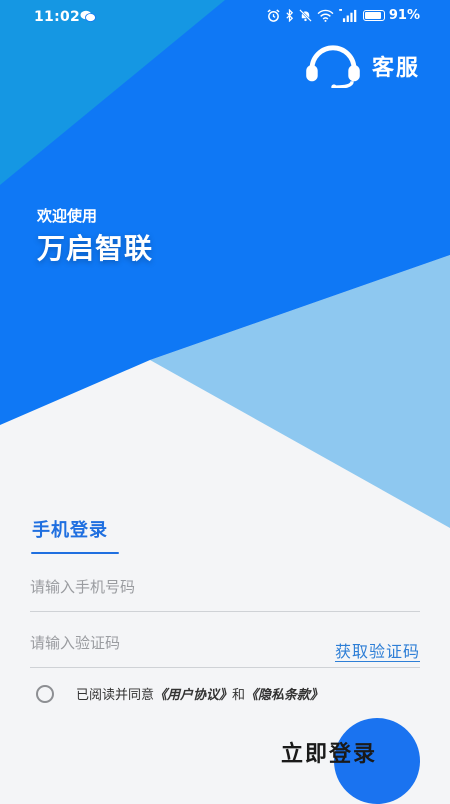  What do you see at coordinates (362, 66) in the screenshot?
I see `customer-service-button: 客服` at bounding box center [362, 66].